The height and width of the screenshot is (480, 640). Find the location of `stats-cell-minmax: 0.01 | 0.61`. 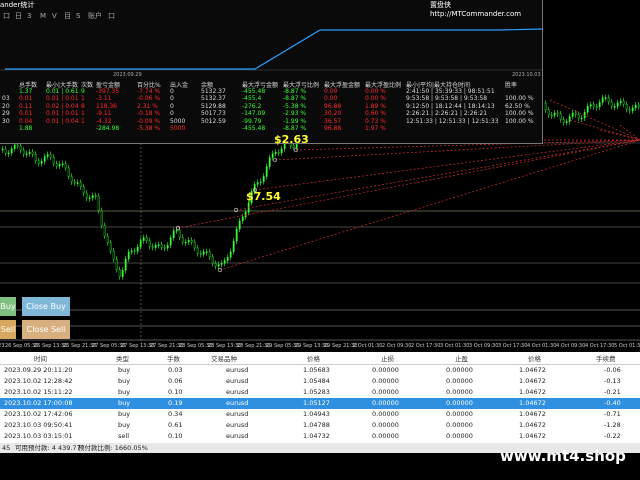

stats-cell-minmax: 0.01 | 0.61 is located at coordinates (62, 91).